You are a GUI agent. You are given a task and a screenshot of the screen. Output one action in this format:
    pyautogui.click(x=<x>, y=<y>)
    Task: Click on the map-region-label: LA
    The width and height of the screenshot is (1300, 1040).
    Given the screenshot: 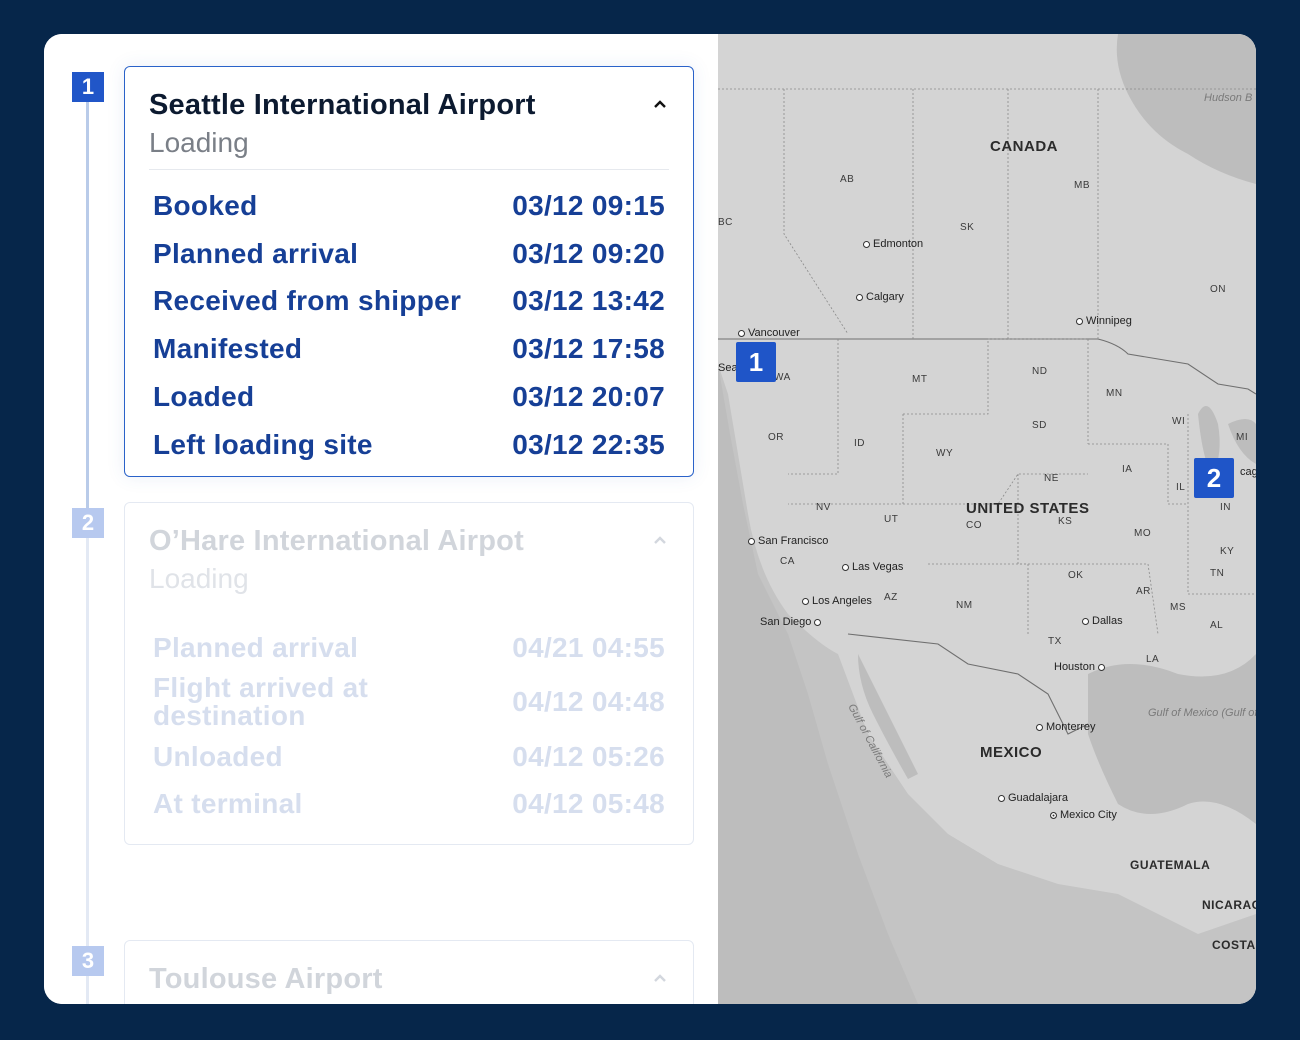 What is the action you would take?
    pyautogui.click(x=1153, y=659)
    